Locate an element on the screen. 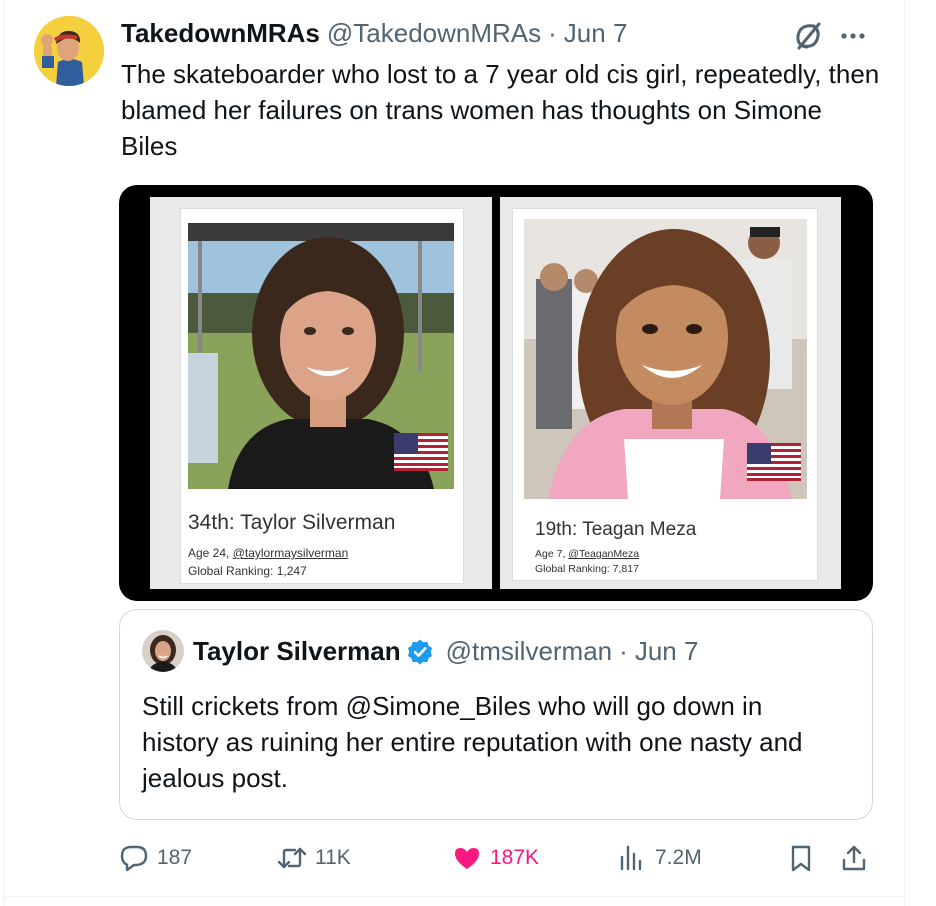  views-button: 7.2M is located at coordinates (659, 858).